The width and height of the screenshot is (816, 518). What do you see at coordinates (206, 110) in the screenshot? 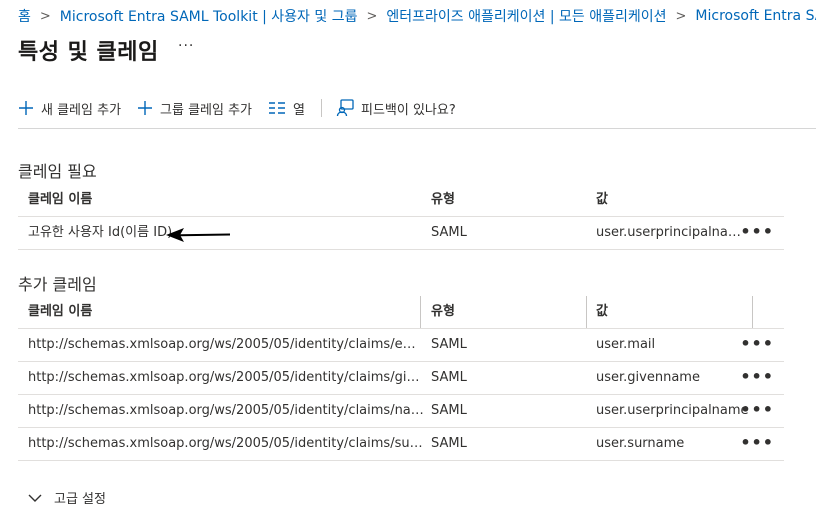
I see `add-group-claim-label: 그룹 클레임 추가` at bounding box center [206, 110].